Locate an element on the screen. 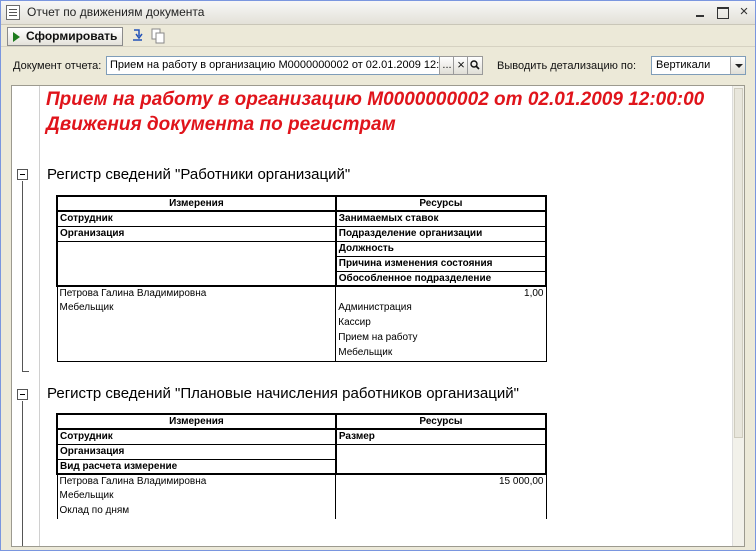 This screenshot has height=551, width=756. row-res: 1,00 is located at coordinates (441, 293).